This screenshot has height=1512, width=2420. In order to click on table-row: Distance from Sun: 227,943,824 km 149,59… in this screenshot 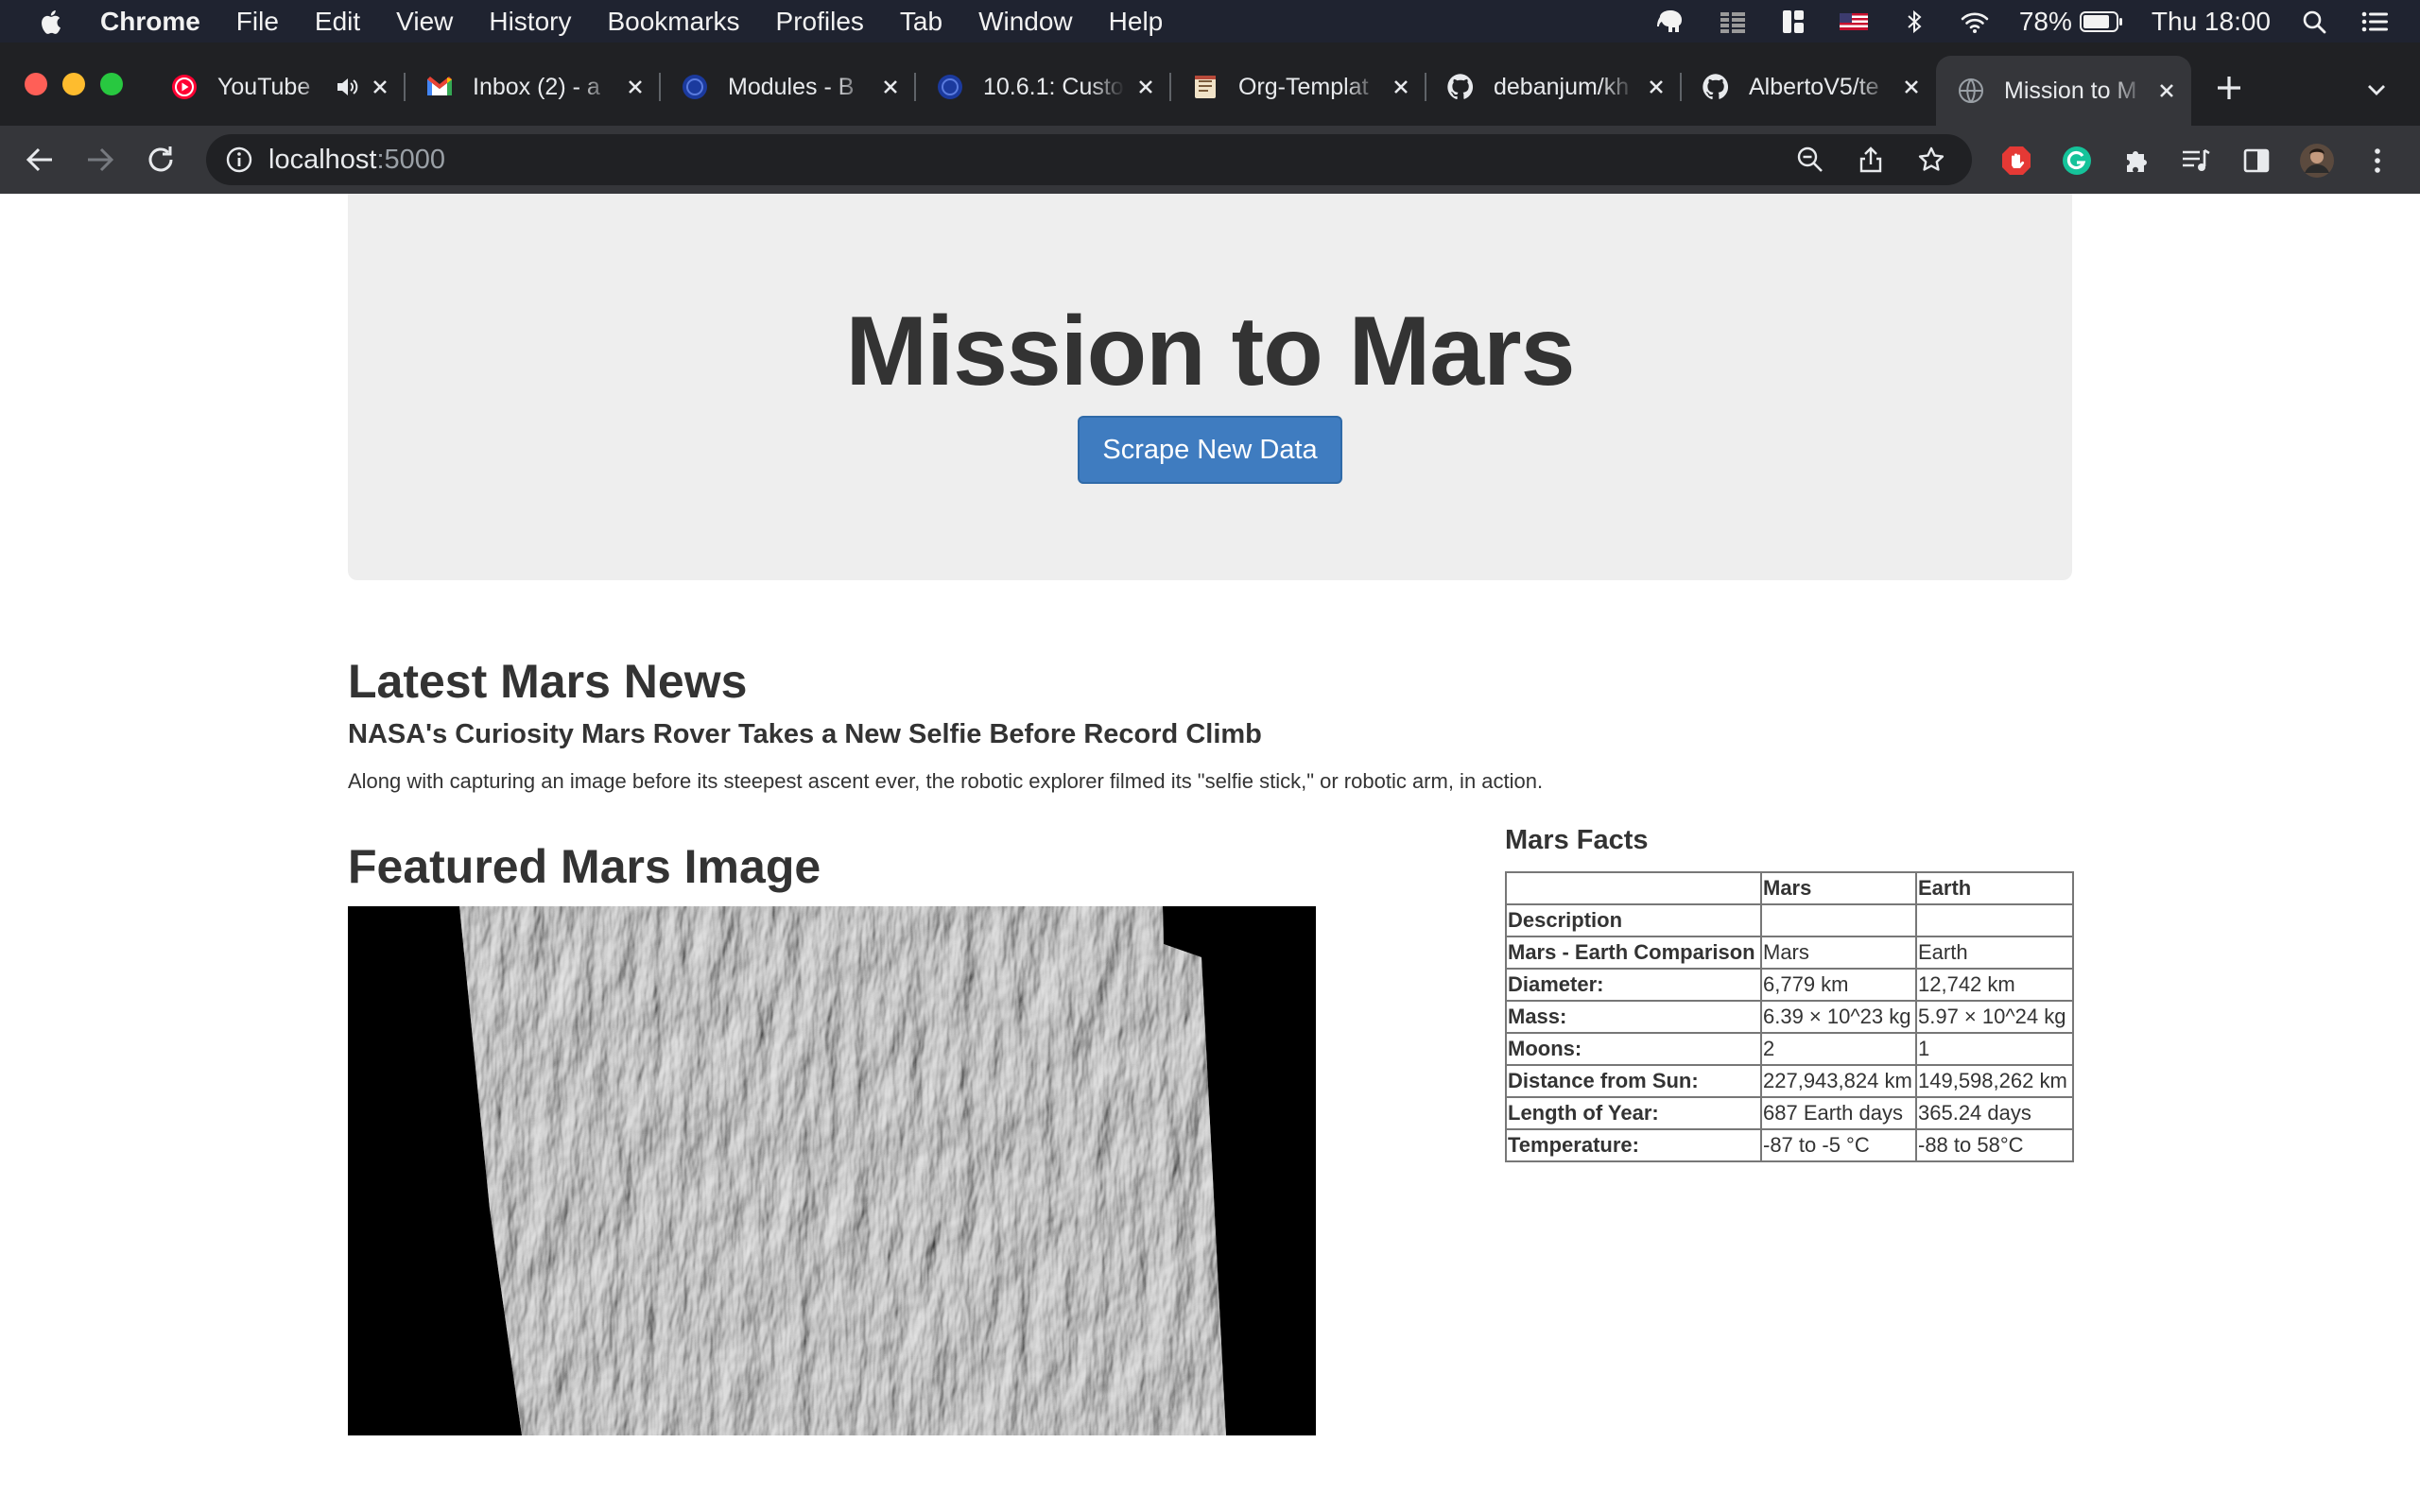, I will do `click(1789, 1081)`.